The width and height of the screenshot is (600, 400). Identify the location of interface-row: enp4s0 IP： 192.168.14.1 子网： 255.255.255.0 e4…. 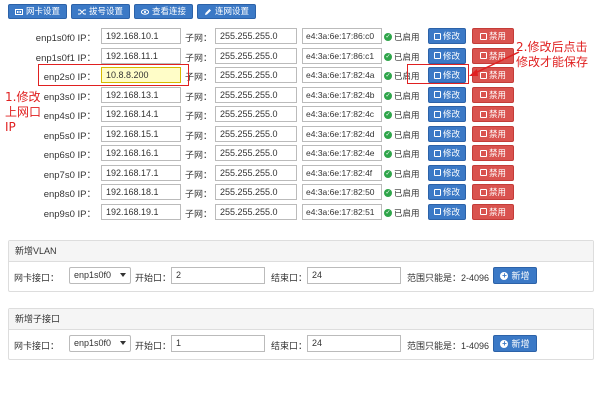
(300, 115).